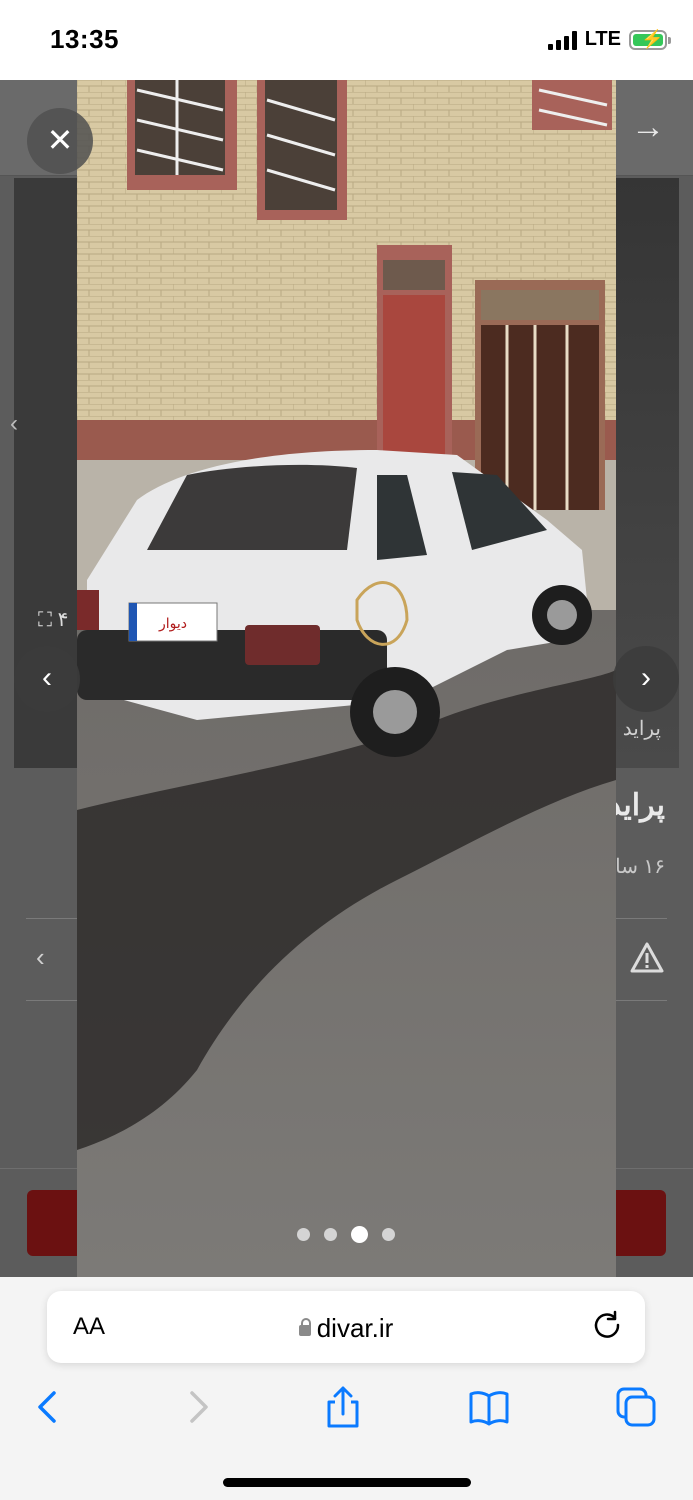 The height and width of the screenshot is (1500, 693). What do you see at coordinates (346, 40) in the screenshot?
I see `status-bar: 13:35 LTE ⚡` at bounding box center [346, 40].